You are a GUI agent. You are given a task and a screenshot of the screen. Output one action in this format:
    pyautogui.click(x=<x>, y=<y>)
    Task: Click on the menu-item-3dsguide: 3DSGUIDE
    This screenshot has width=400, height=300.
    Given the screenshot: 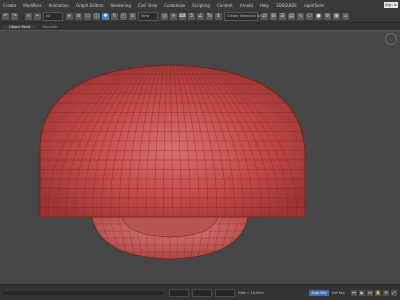 What is the action you would take?
    pyautogui.click(x=287, y=5)
    